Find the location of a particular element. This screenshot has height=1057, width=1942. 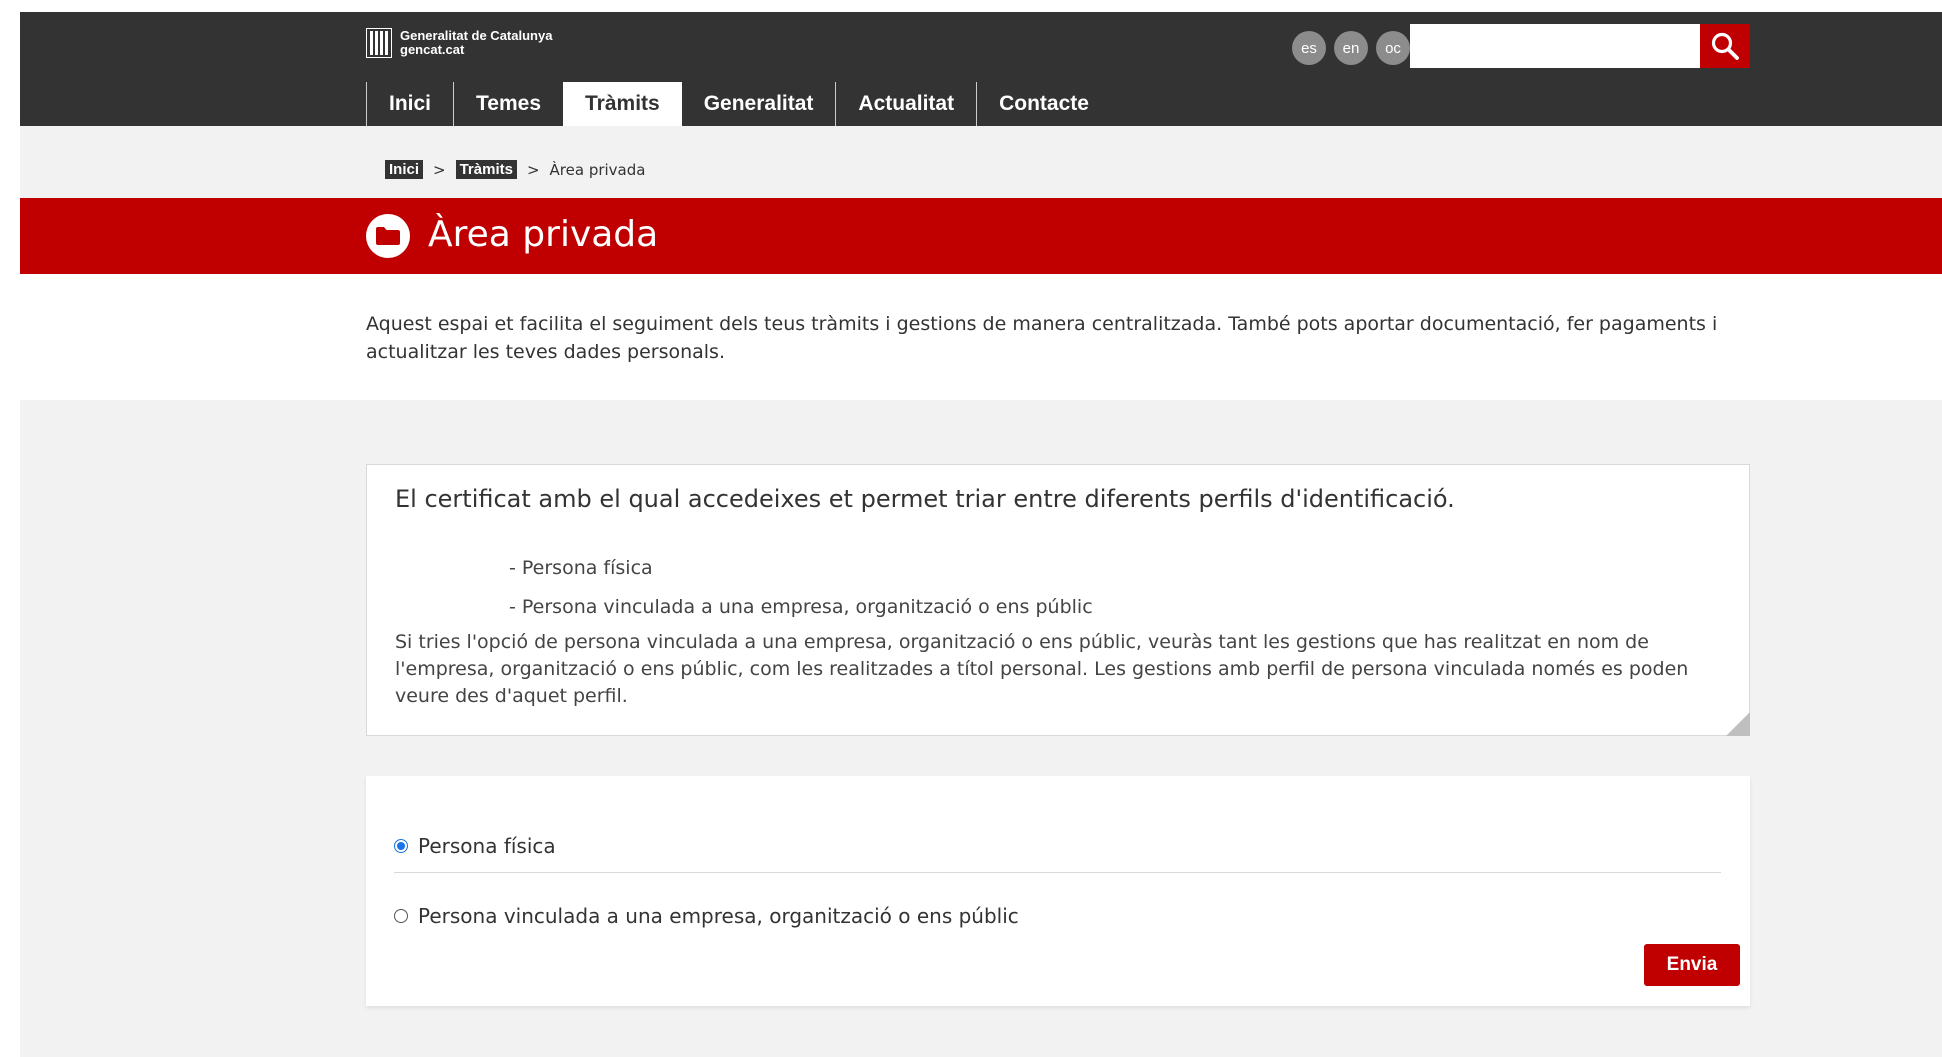

nav-item-temes: Temes is located at coordinates (508, 104).